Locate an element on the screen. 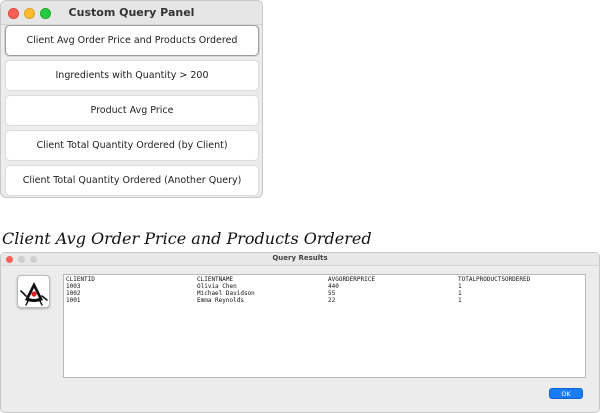 This screenshot has height=413, width=600. table-row: 1001 Emma Reynolds 22 1 is located at coordinates (324, 300).